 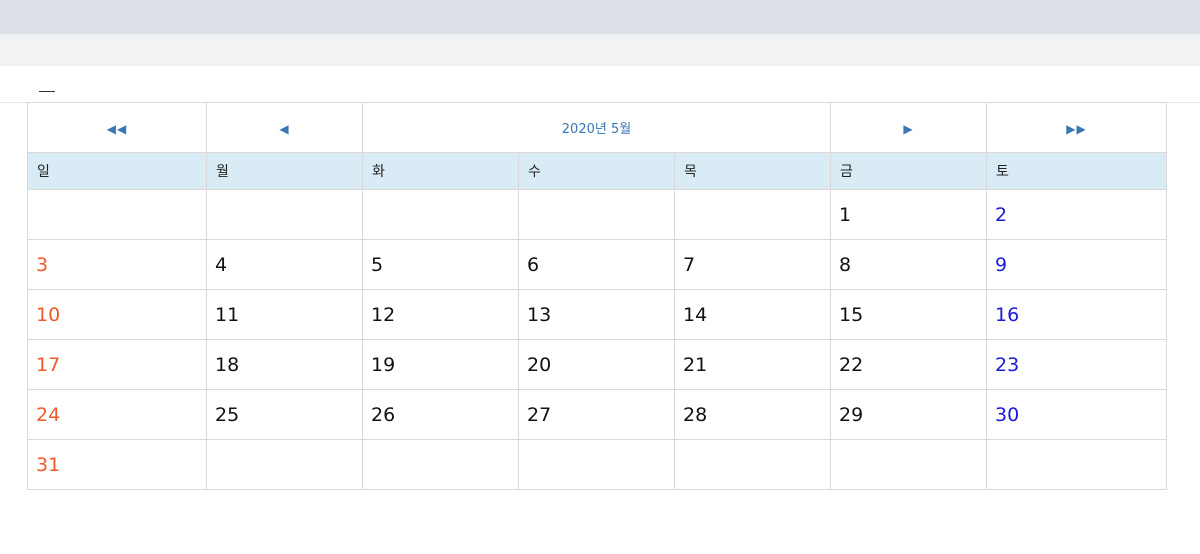 I want to click on day-cell: 31, so click(x=117, y=464).